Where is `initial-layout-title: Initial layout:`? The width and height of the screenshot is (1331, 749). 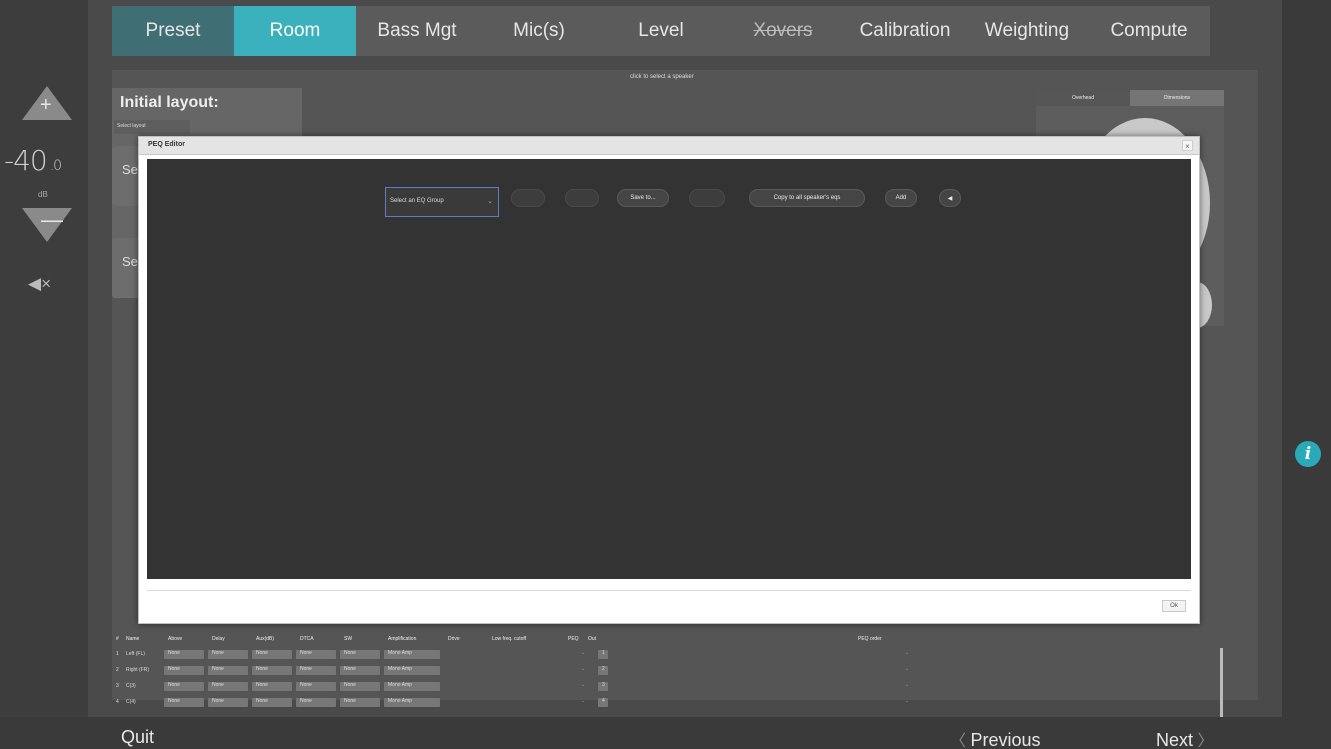 initial-layout-title: Initial layout: is located at coordinates (169, 102).